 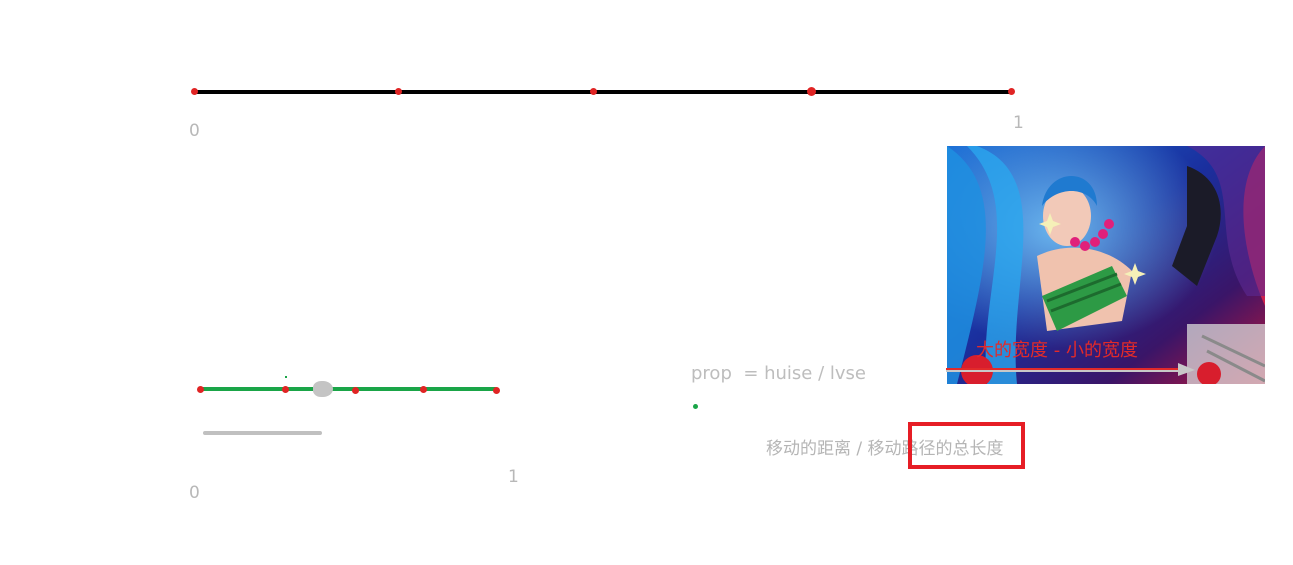 What do you see at coordinates (1070, 369) in the screenshot?
I see `arrow-right-icon` at bounding box center [1070, 369].